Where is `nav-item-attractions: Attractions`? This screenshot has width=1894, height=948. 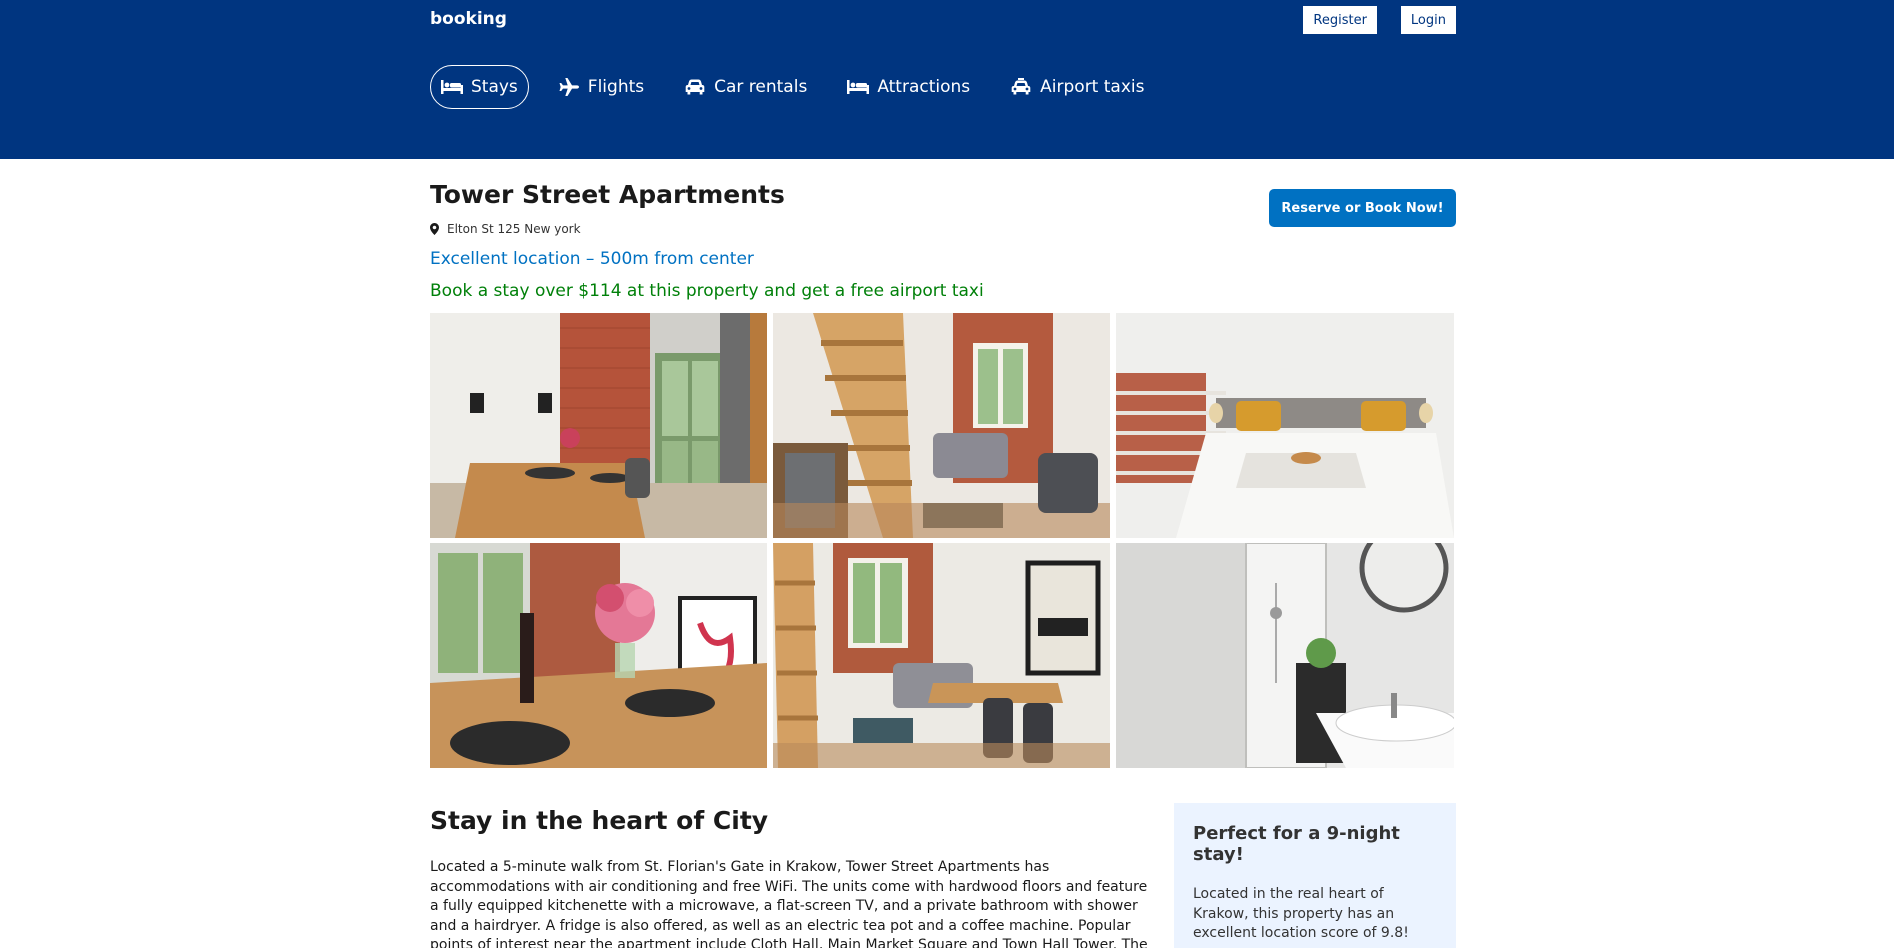 nav-item-attractions: Attractions is located at coordinates (908, 87).